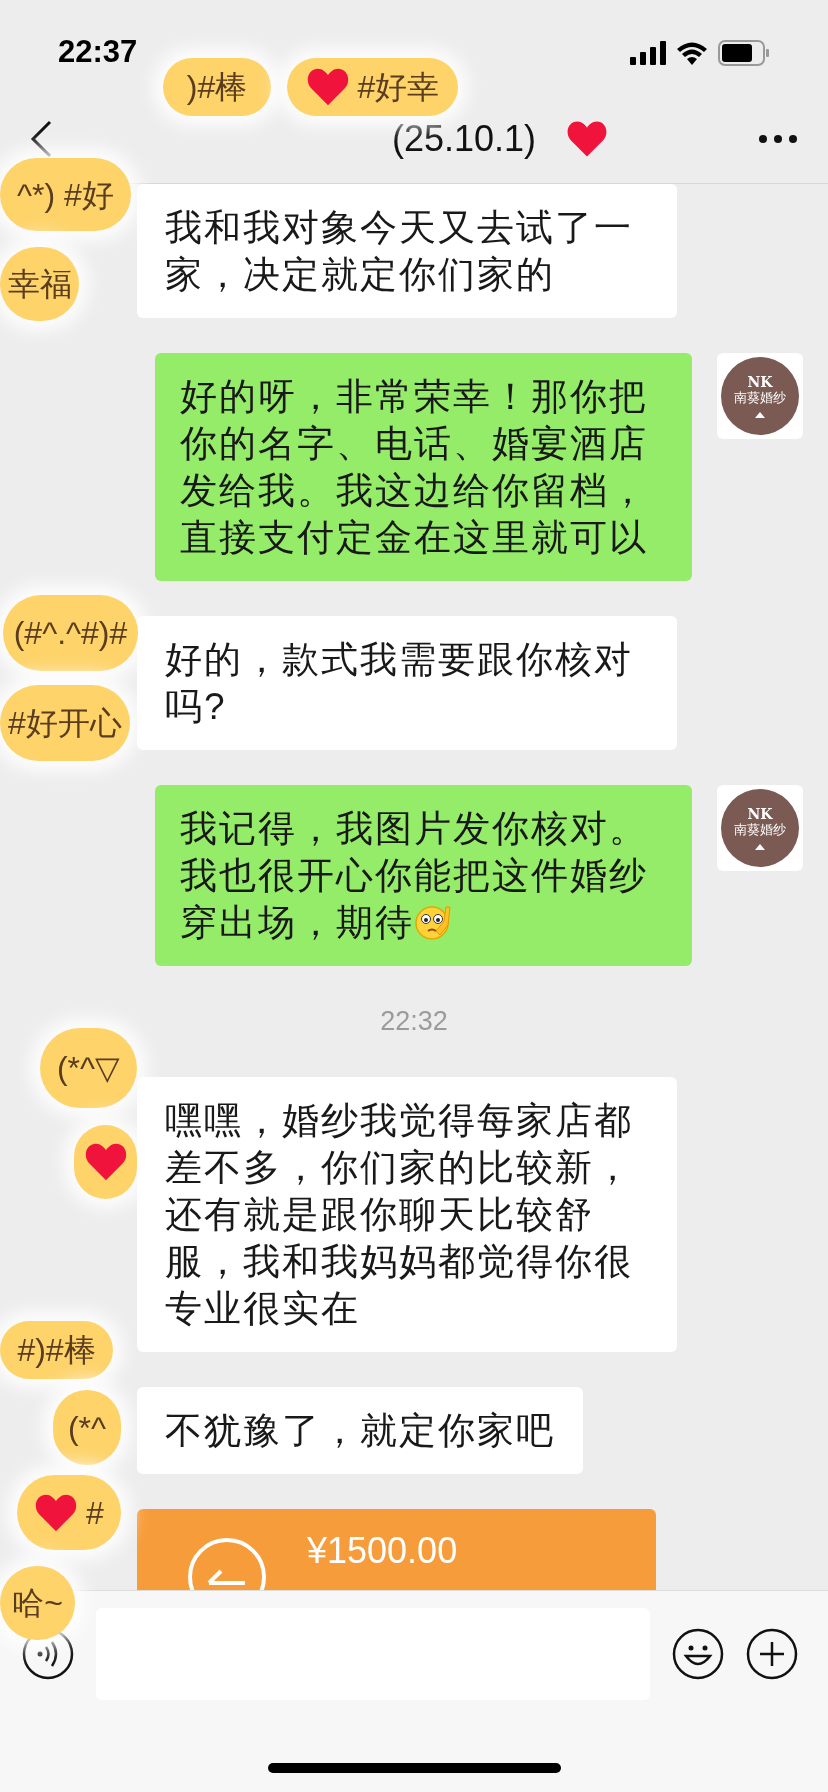  Describe the element at coordinates (407, 683) in the screenshot. I see `message-bubble: 好的，款式我需要跟你核对吗?` at that location.